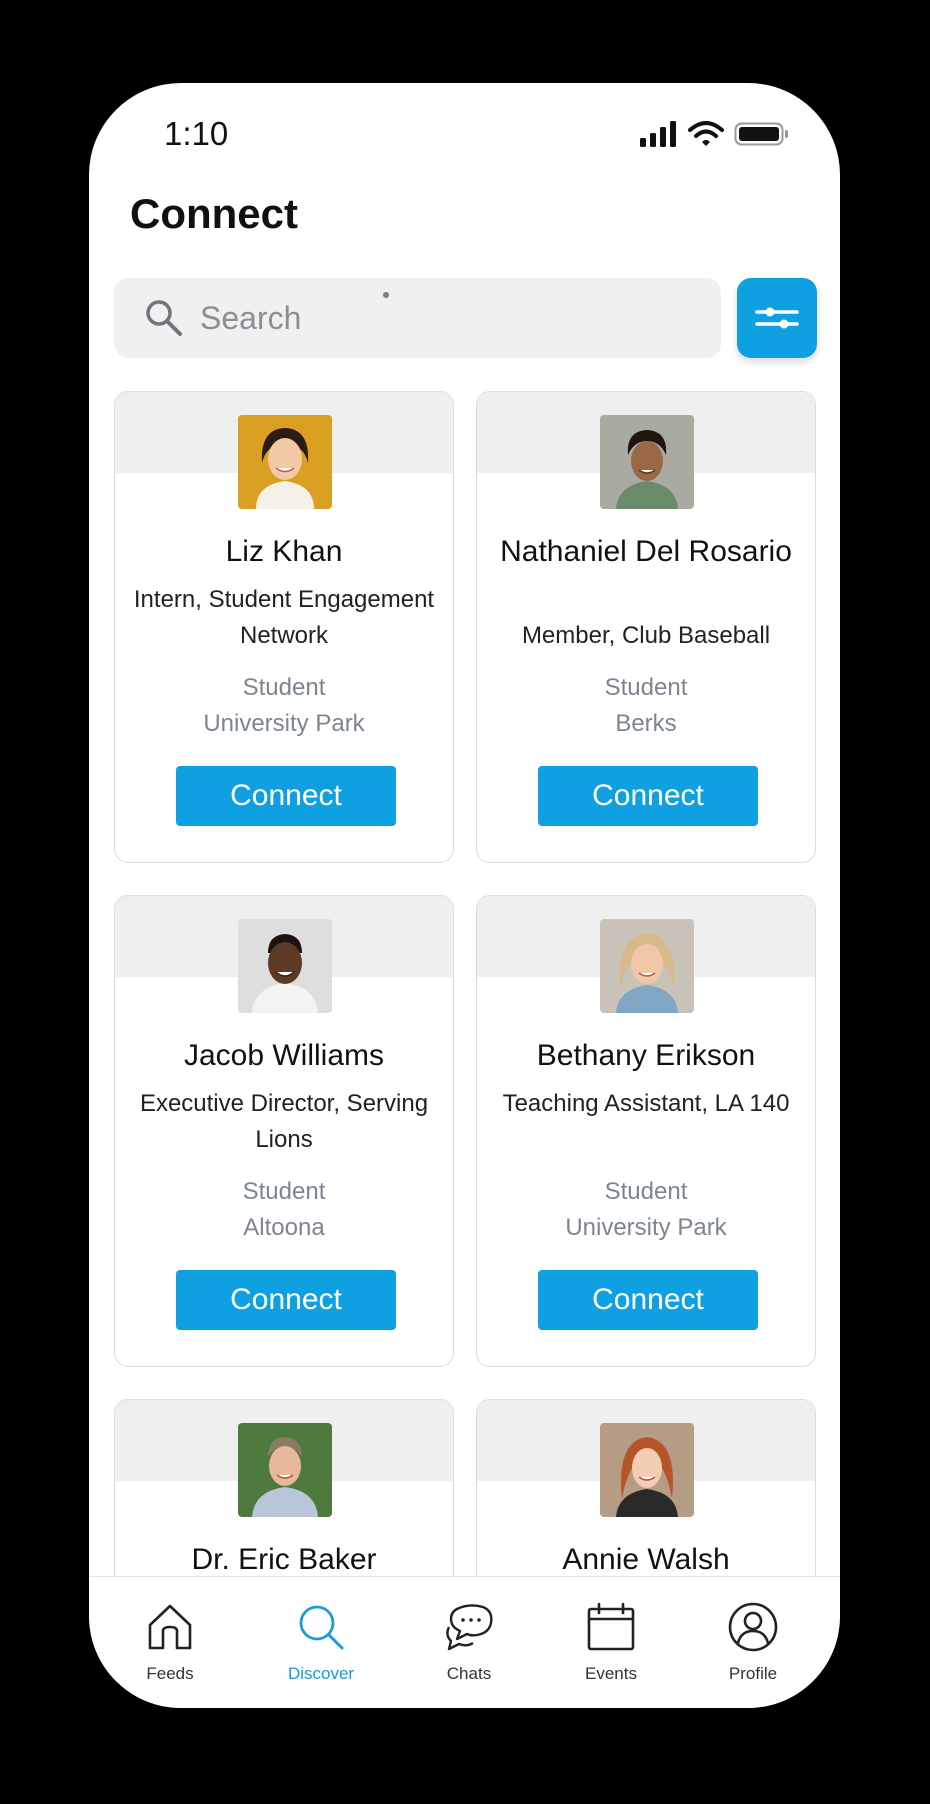 Image resolution: width=930 pixels, height=1804 pixels. I want to click on person-role: Executive Director, Serving Lions, so click(284, 1121).